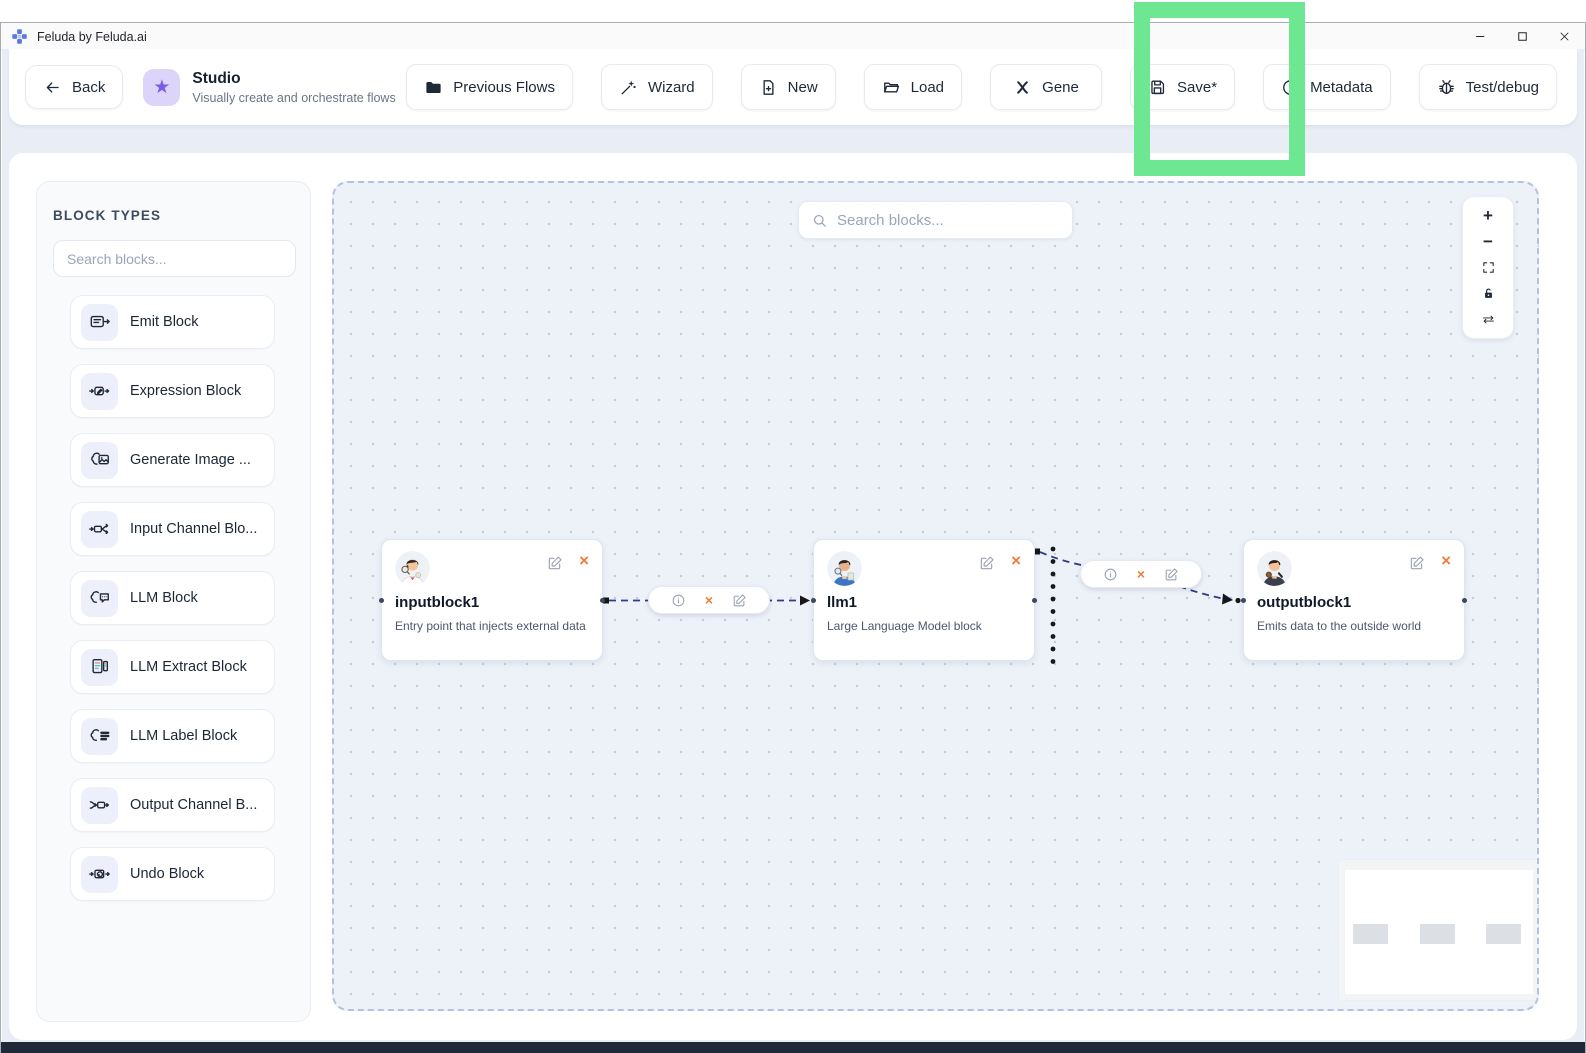  I want to click on block-label: LLM Label Block, so click(184, 736).